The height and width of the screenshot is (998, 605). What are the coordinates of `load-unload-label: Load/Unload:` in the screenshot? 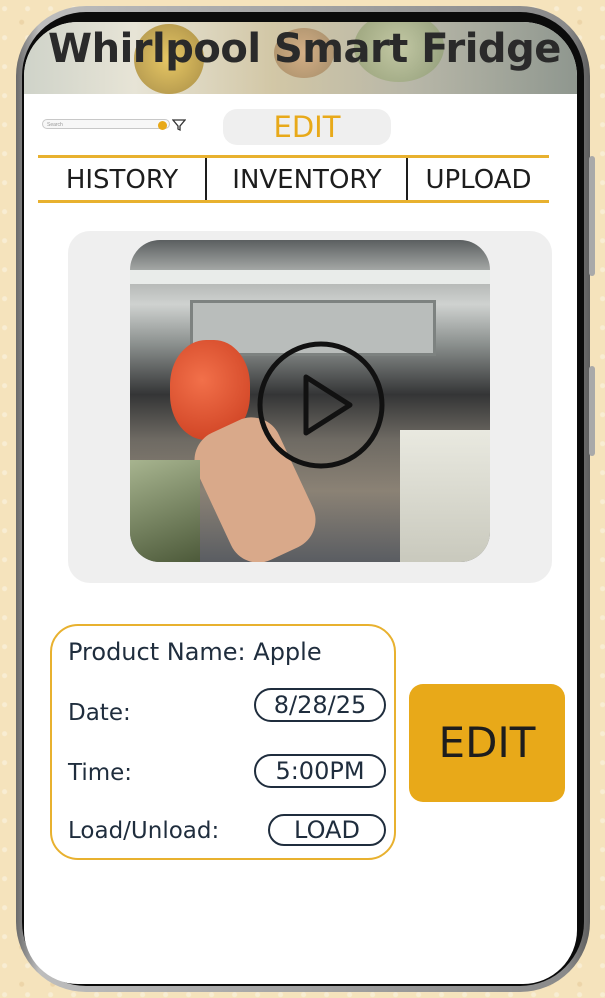 It's located at (144, 831).